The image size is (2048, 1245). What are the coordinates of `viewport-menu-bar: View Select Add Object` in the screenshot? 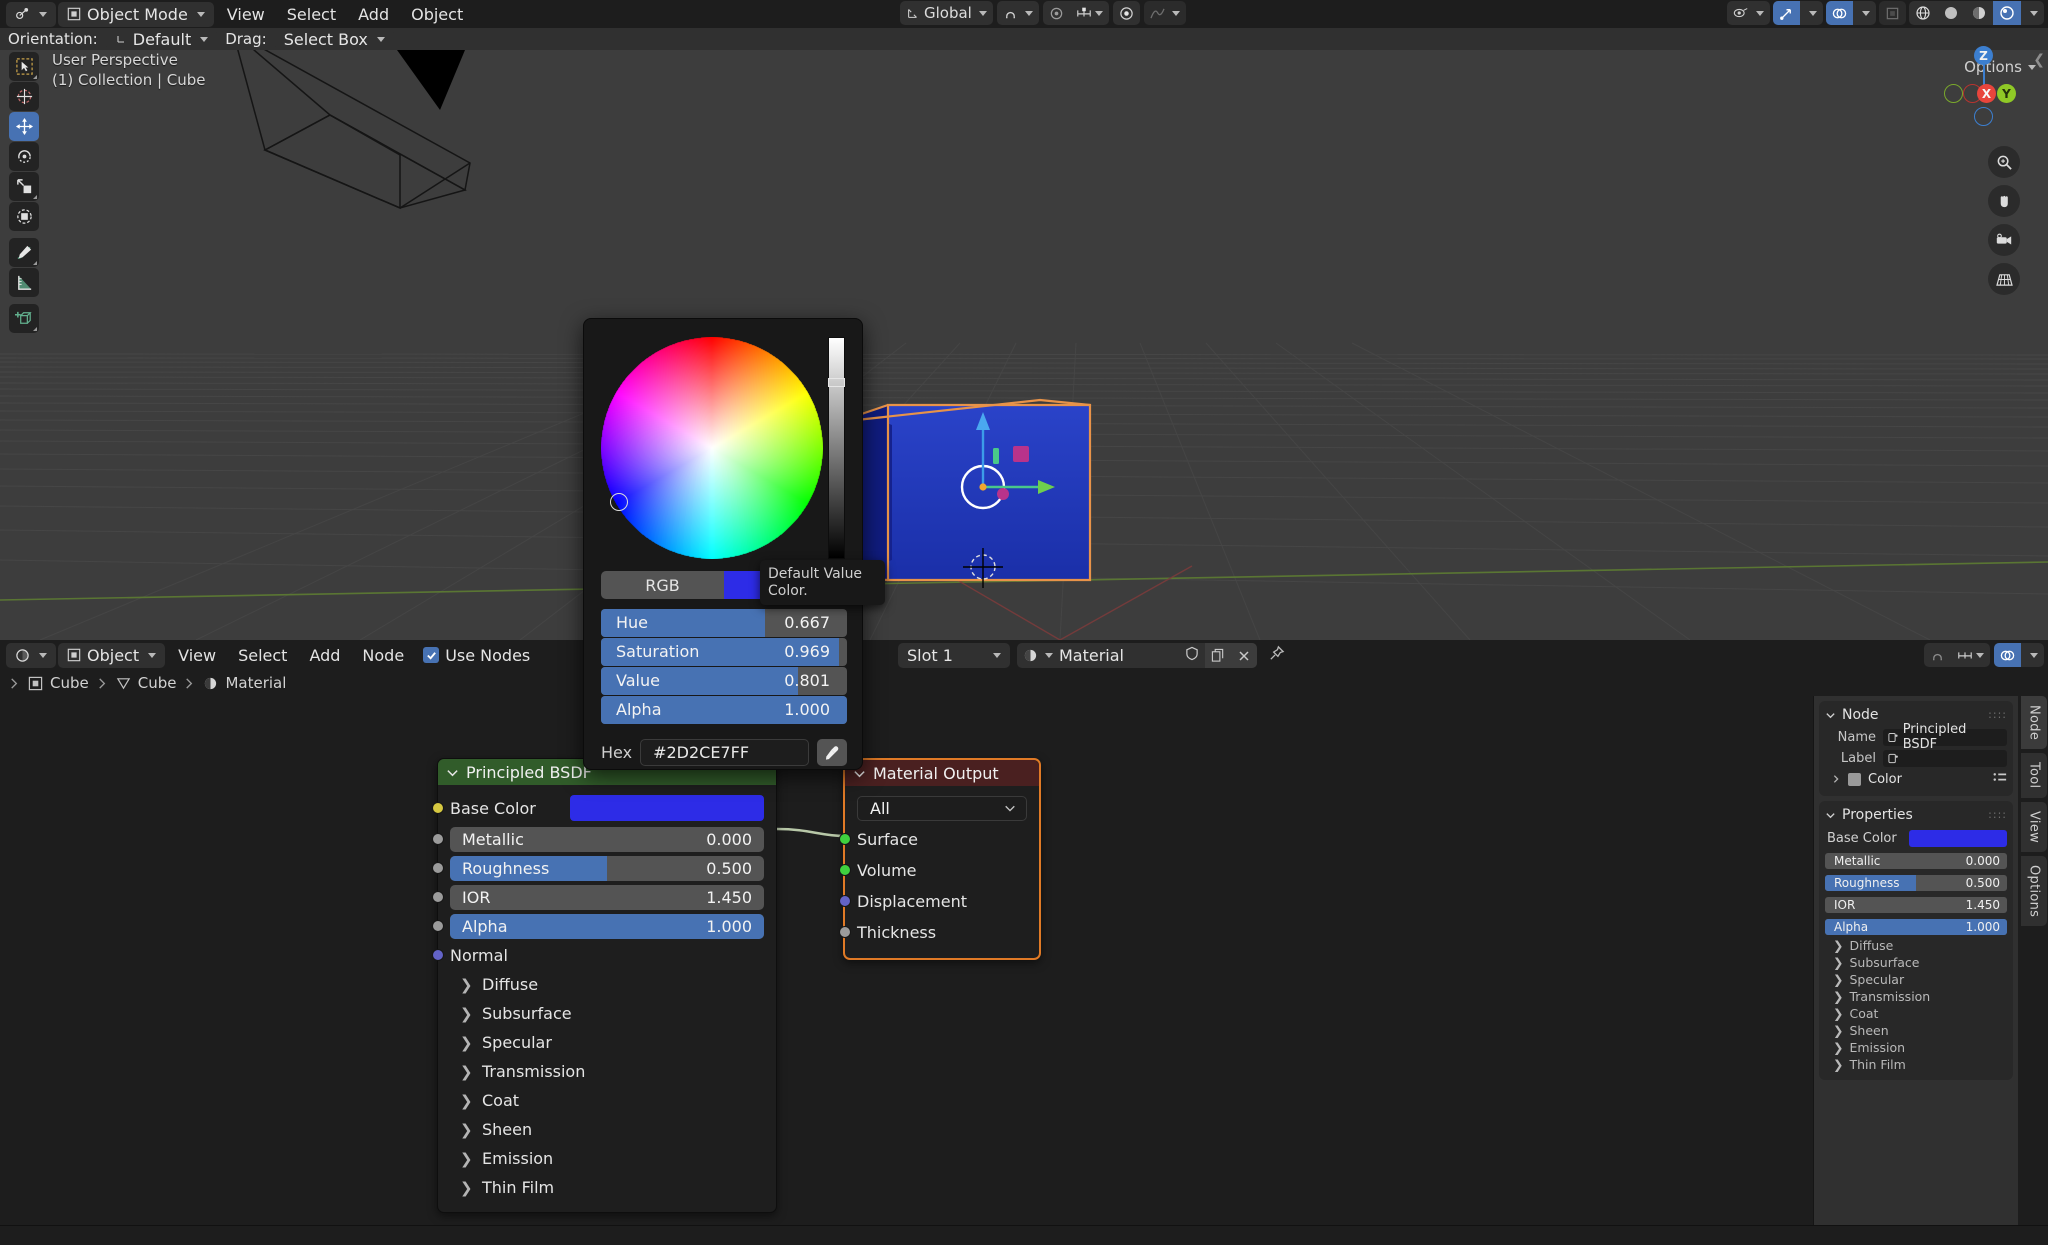 It's located at (345, 14).